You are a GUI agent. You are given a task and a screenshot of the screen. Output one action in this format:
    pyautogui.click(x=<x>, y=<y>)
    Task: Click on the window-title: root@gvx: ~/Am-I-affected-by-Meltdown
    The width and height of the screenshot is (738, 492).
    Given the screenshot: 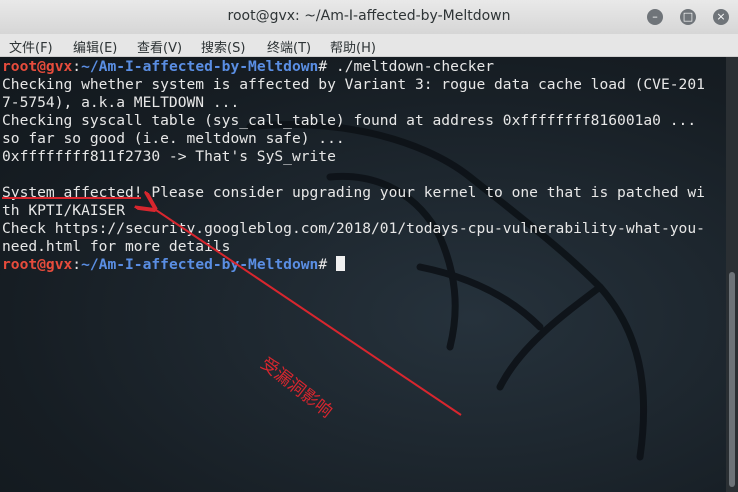 What is the action you would take?
    pyautogui.click(x=369, y=16)
    